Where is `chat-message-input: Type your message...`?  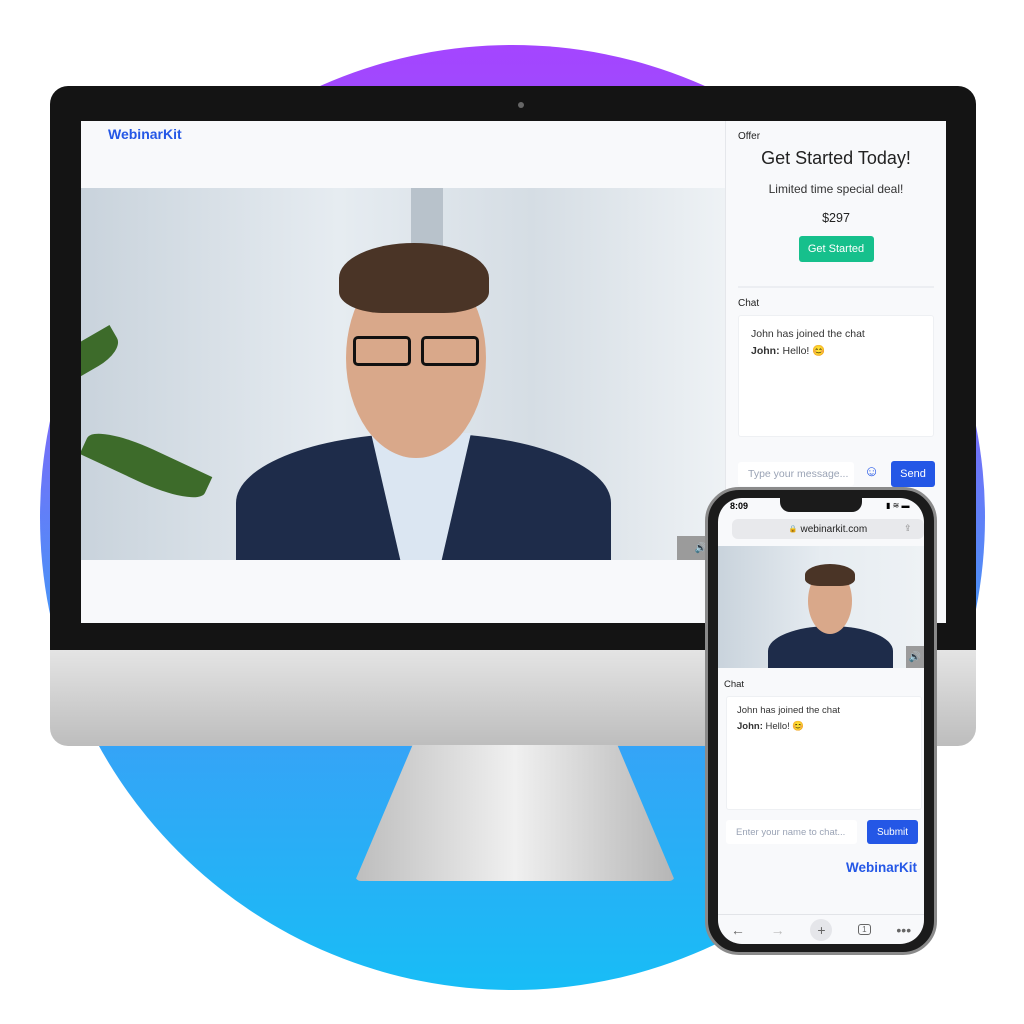
chat-message-input: Type your message... is located at coordinates (796, 474).